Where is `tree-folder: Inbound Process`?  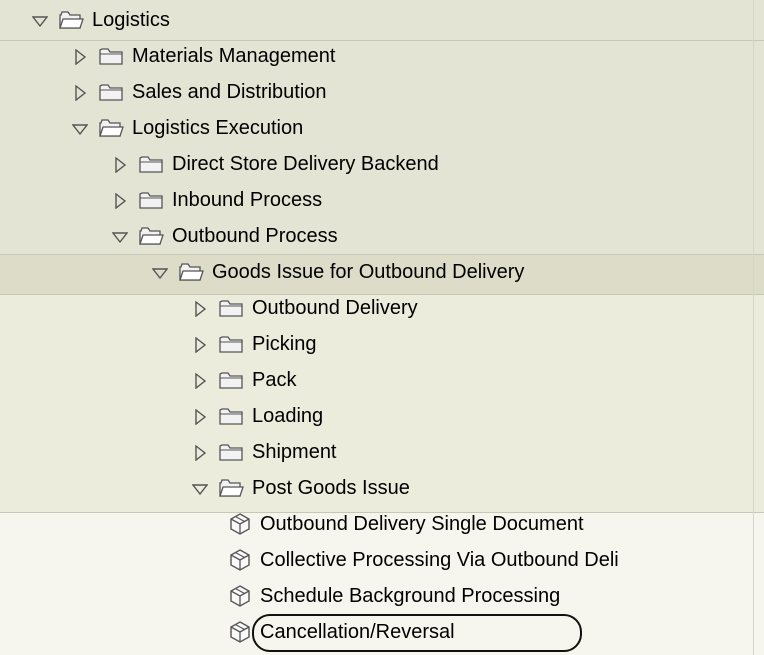 tree-folder: Inbound Process is located at coordinates (217, 200).